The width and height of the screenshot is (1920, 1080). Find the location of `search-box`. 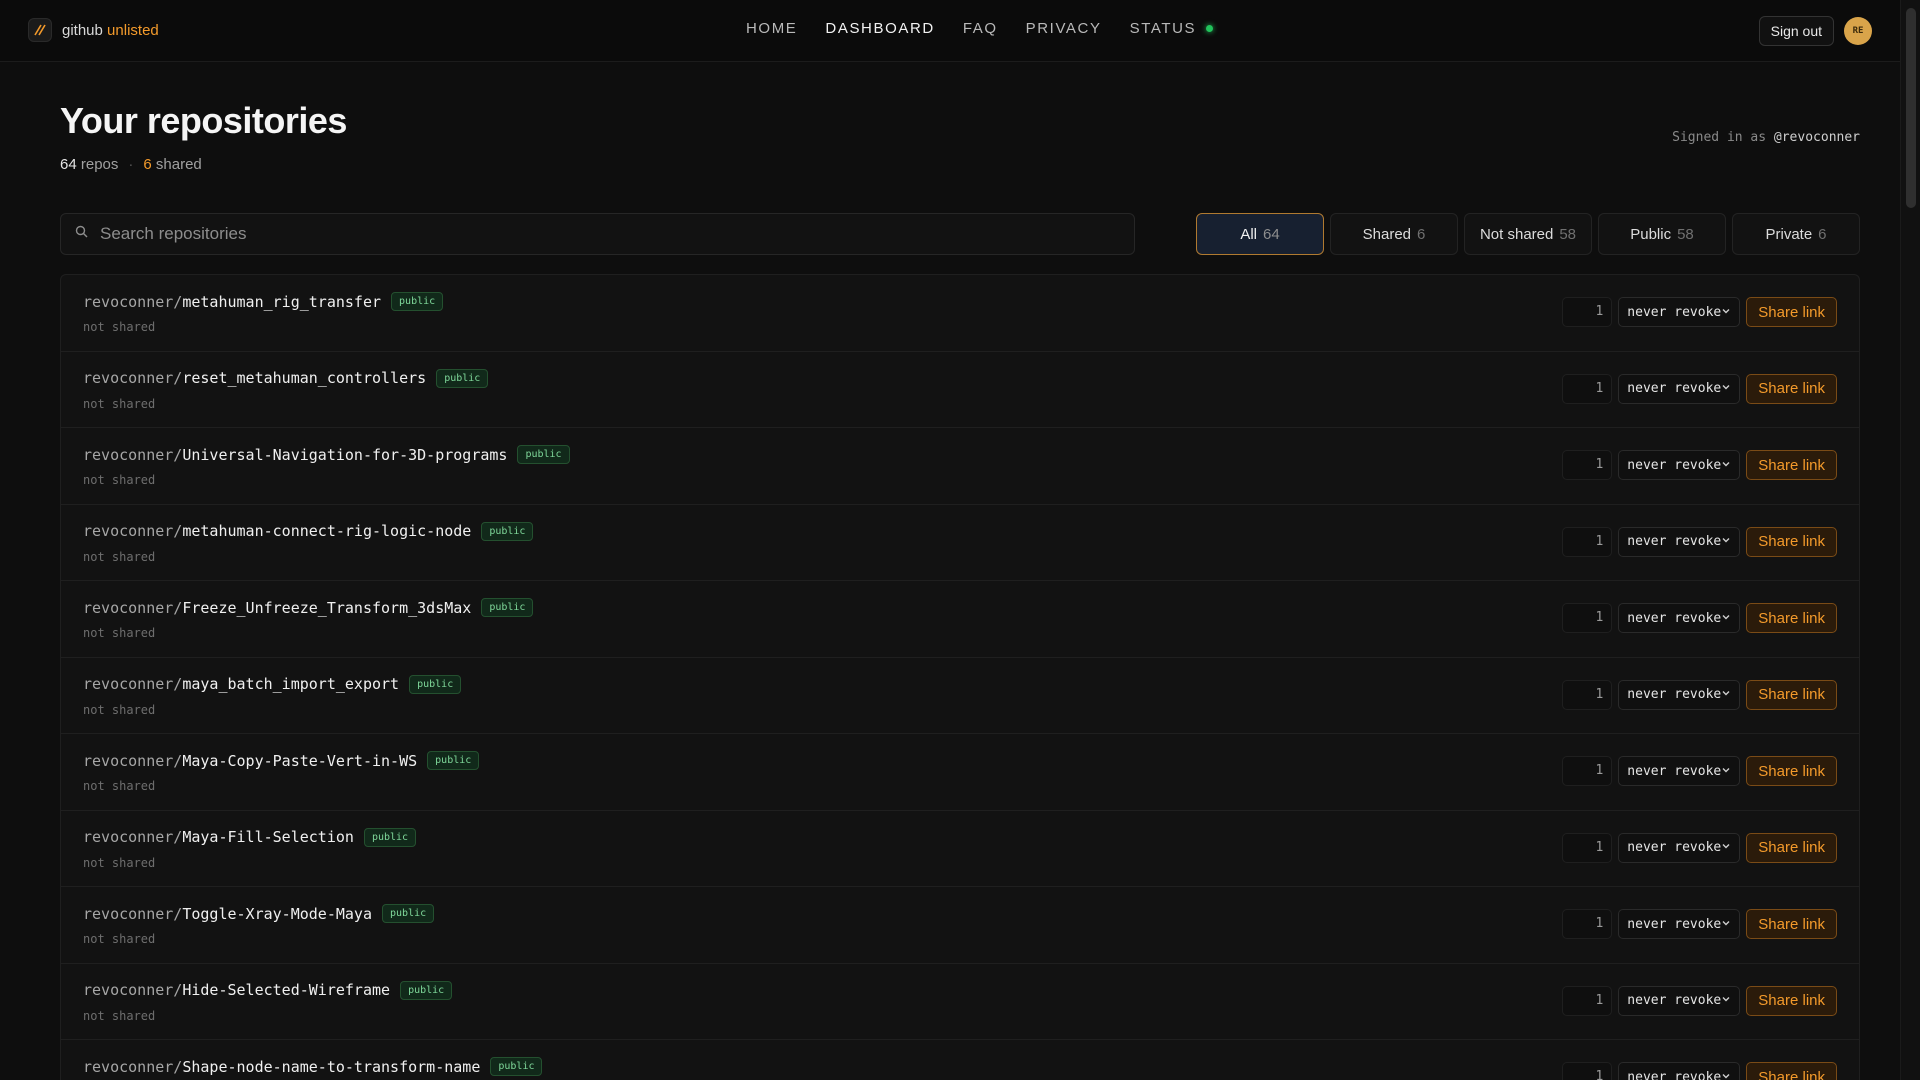

search-box is located at coordinates (597, 234).